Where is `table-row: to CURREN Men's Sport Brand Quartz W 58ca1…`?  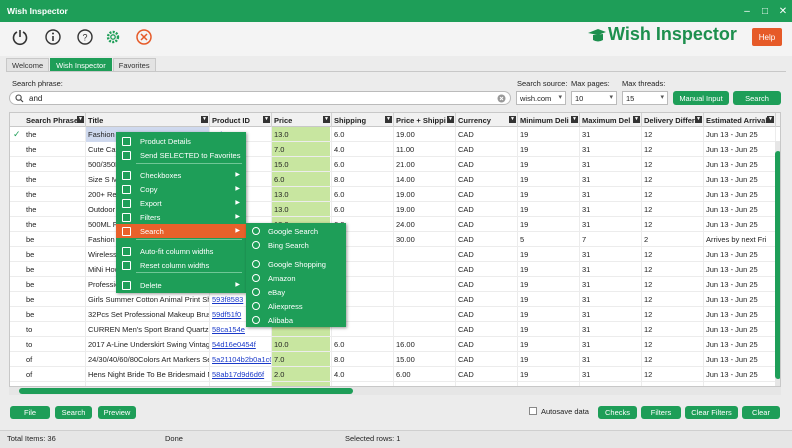 table-row: to CURREN Men's Sport Brand Quartz W 58ca1… is located at coordinates (395, 329).